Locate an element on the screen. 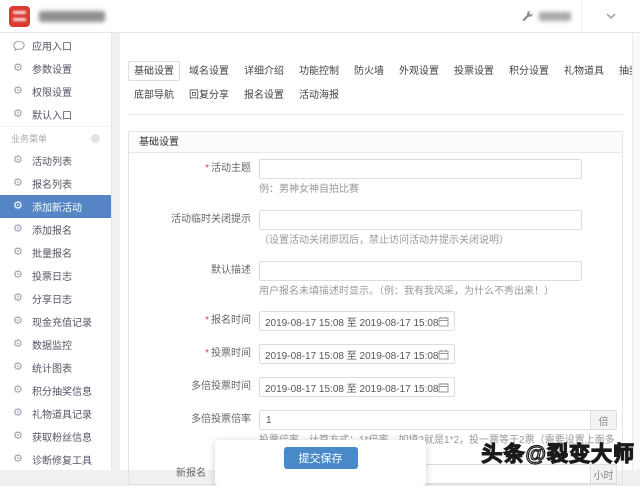 This screenshot has height=486, width=640. sidebar-item-default-entry: ⚙ 默认入口 is located at coordinates (55, 114).